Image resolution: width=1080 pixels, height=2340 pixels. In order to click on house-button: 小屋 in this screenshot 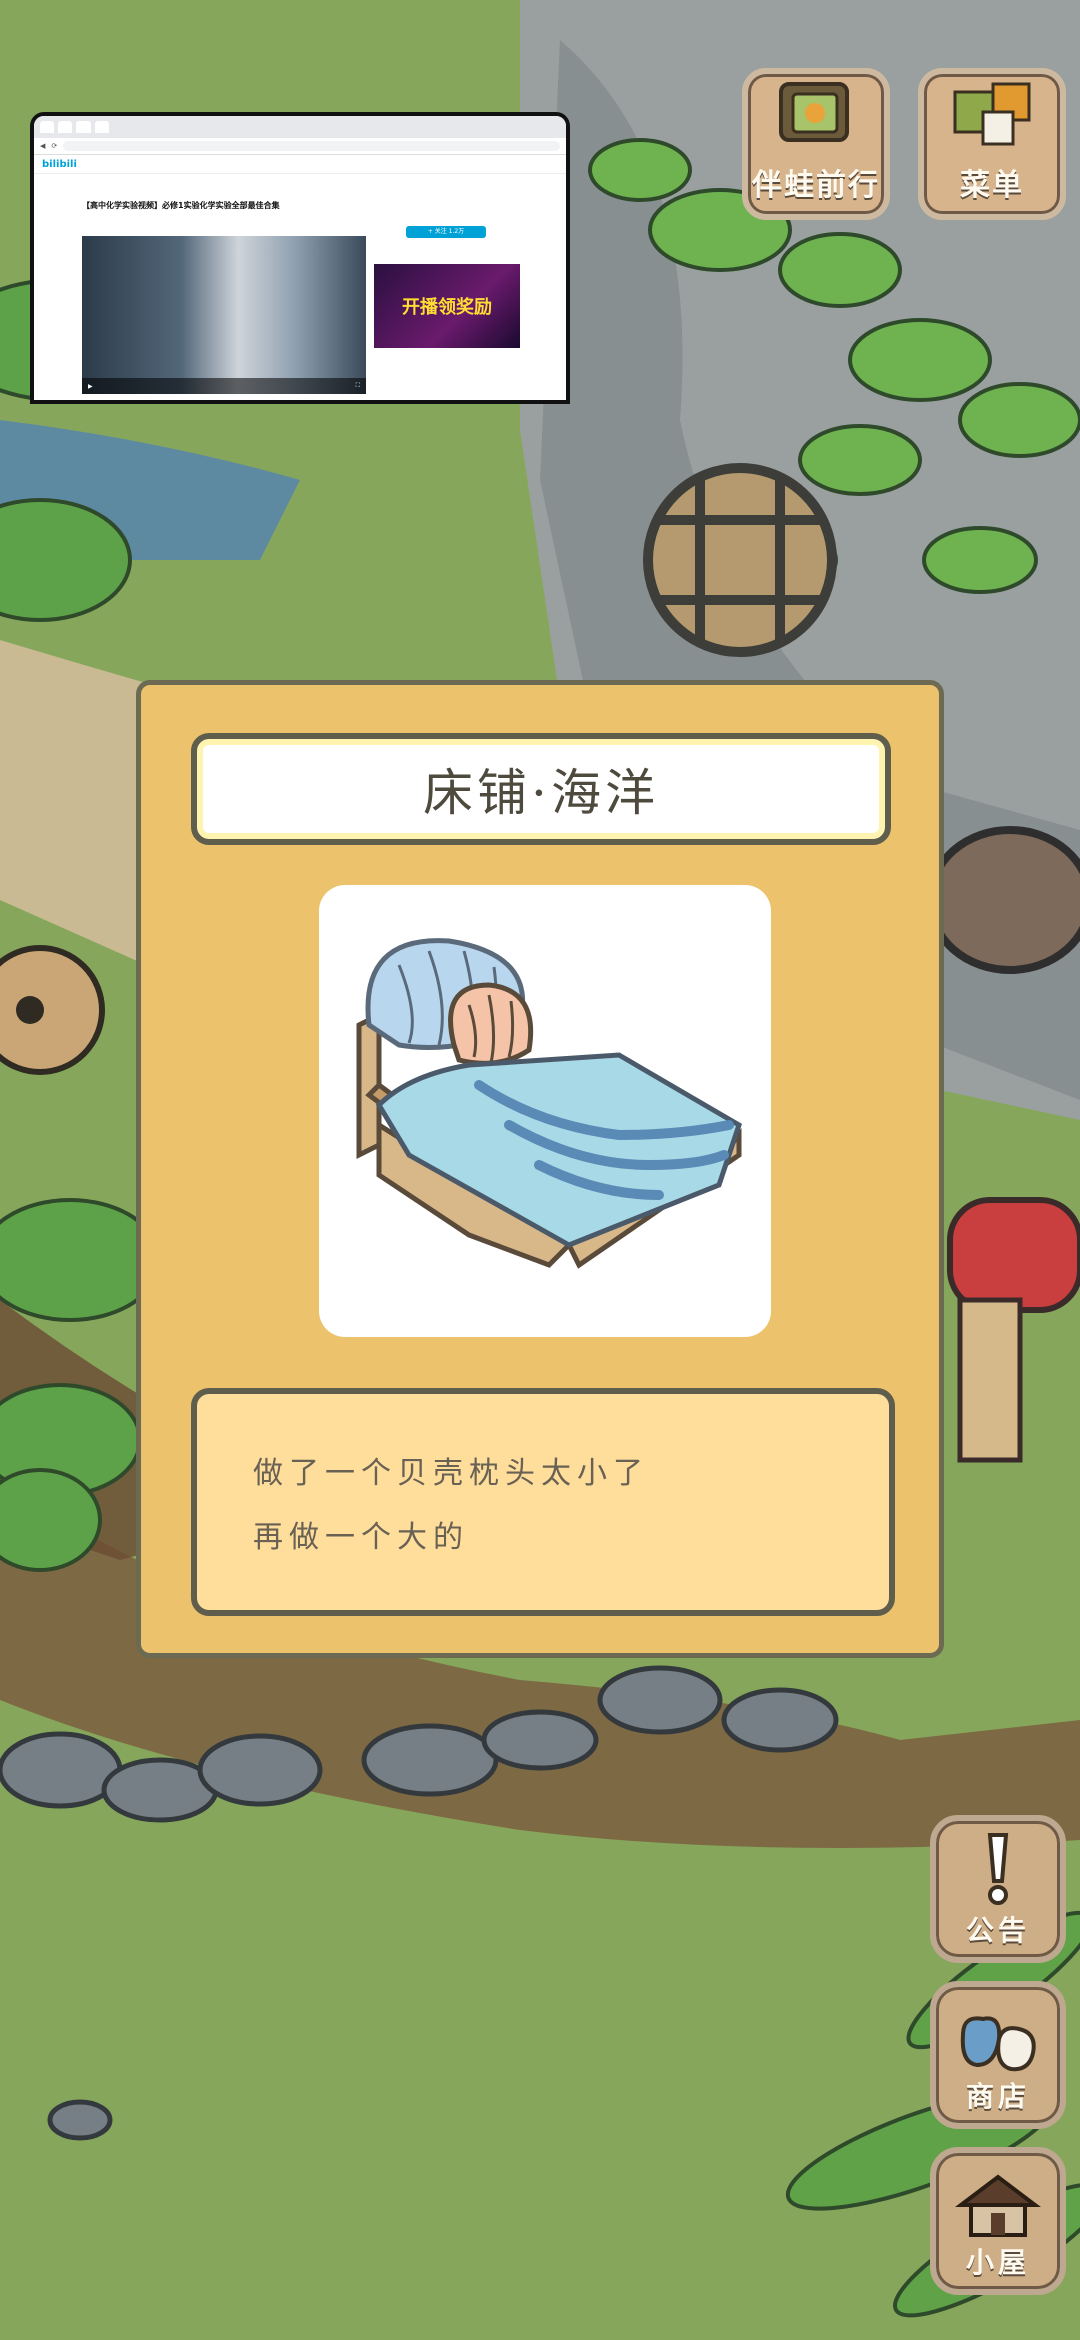, I will do `click(998, 2221)`.